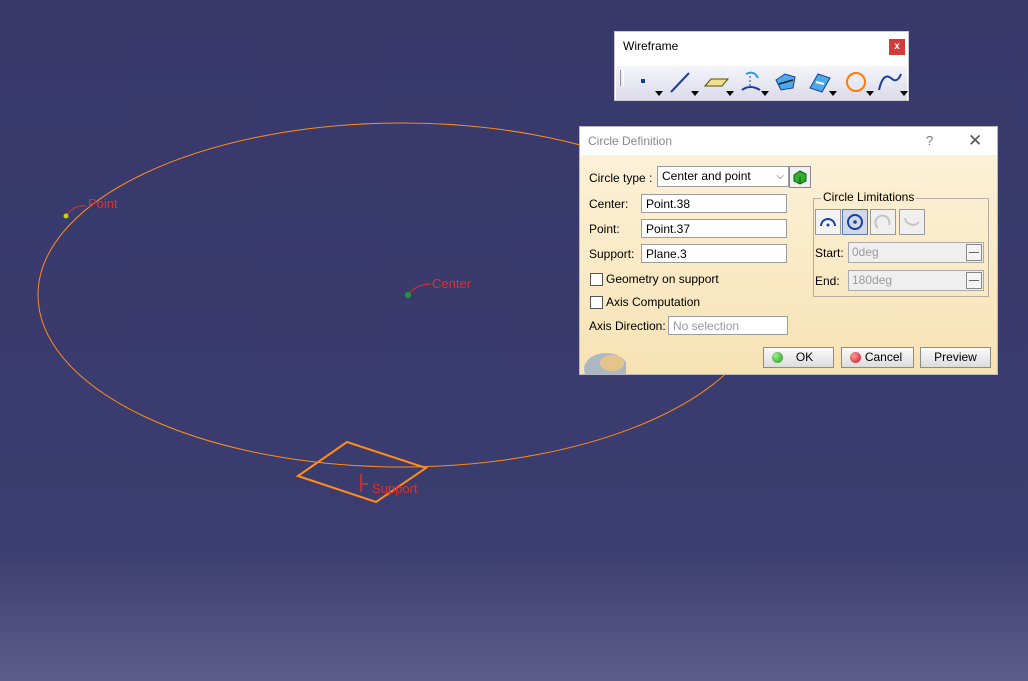 The width and height of the screenshot is (1028, 681). Describe the element at coordinates (872, 280) in the screenshot. I see `end-angle-value: 180deg` at that location.